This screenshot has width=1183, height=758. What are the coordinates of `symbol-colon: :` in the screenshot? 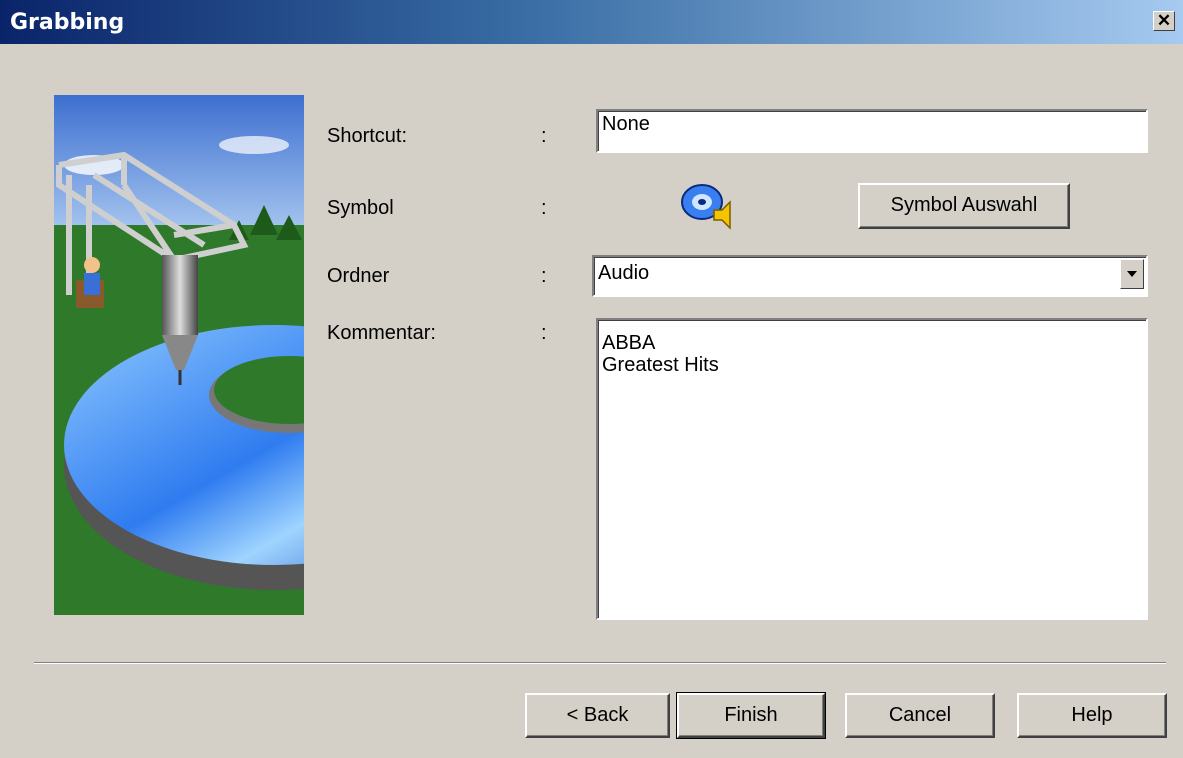 It's located at (544, 208).